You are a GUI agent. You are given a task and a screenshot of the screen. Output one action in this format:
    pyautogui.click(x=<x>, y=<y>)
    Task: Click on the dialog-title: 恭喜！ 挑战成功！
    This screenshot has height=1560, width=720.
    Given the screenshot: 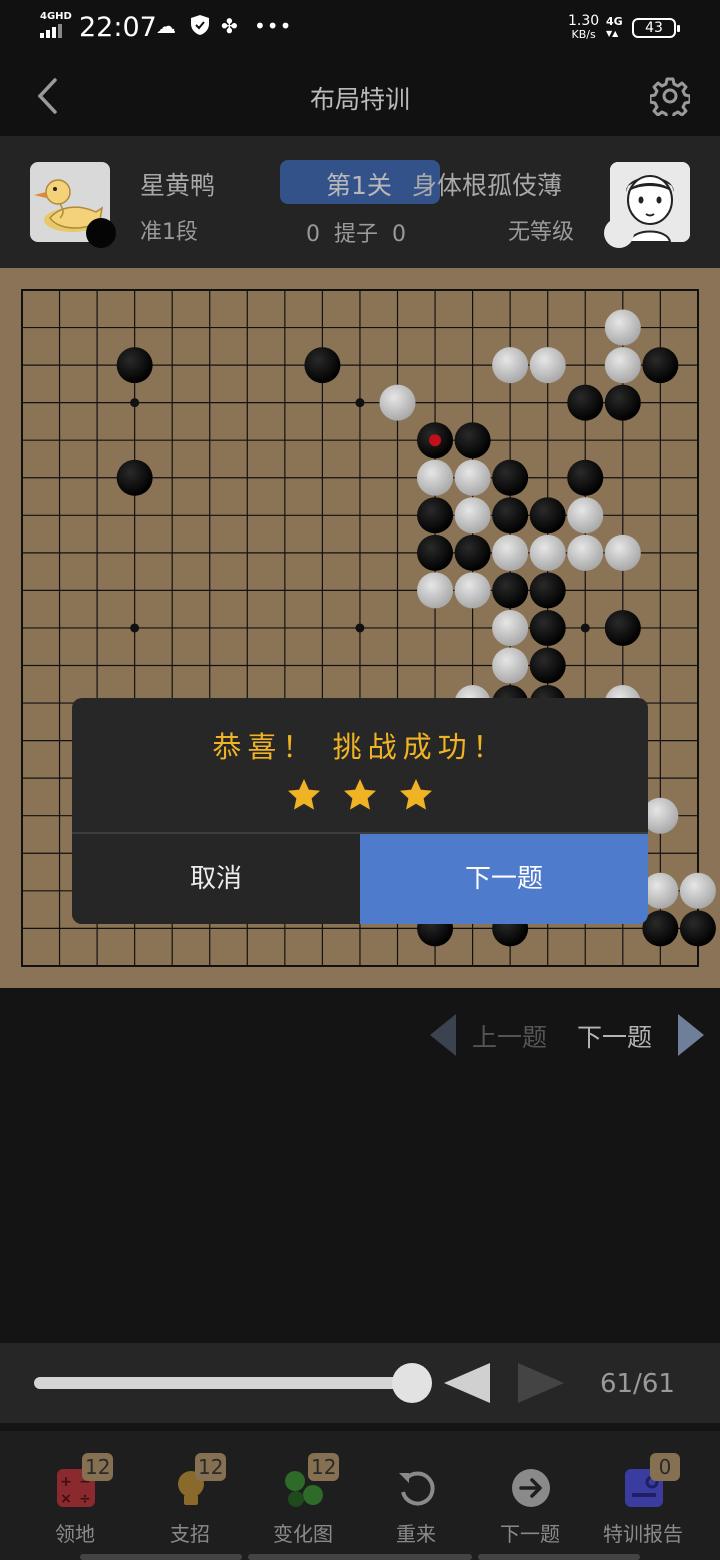 What is the action you would take?
    pyautogui.click(x=360, y=747)
    